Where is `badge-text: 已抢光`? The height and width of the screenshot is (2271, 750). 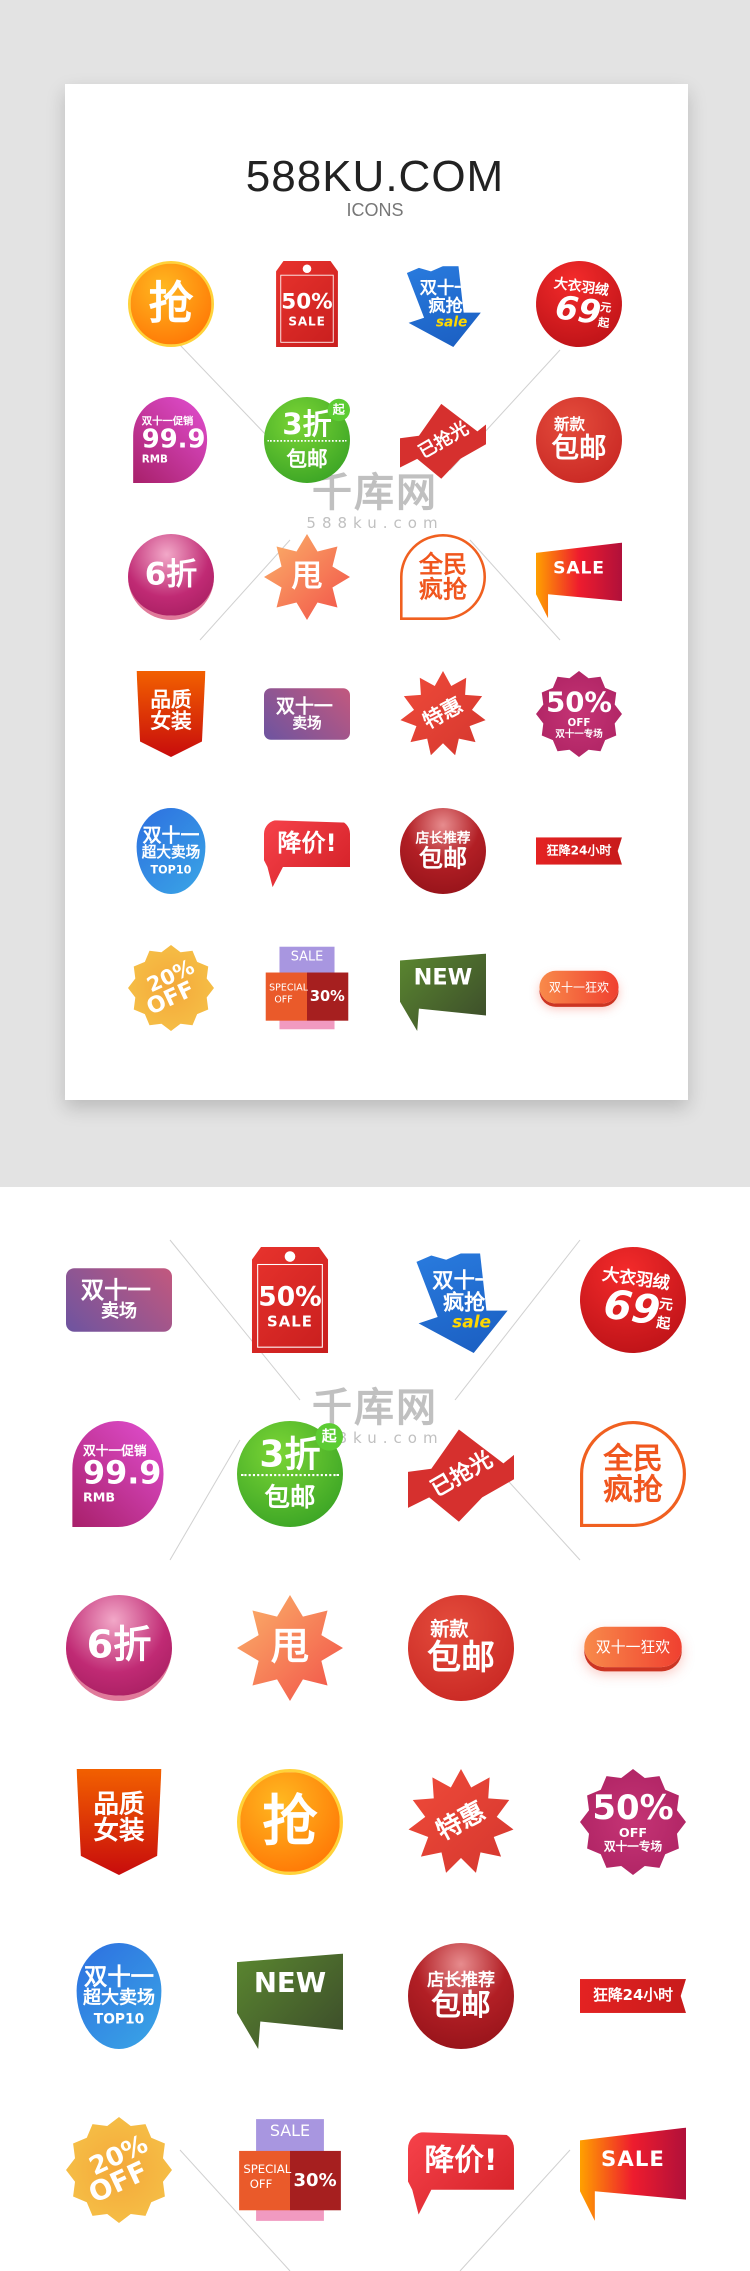
badge-text: 已抢光 is located at coordinates (461, 1474).